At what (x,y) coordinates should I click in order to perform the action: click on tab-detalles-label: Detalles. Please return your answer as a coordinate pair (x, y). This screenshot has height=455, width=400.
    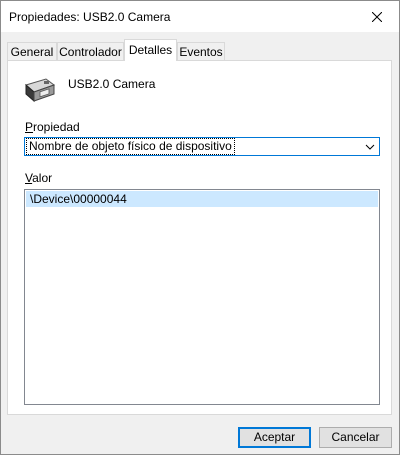
    Looking at the image, I should click on (150, 50).